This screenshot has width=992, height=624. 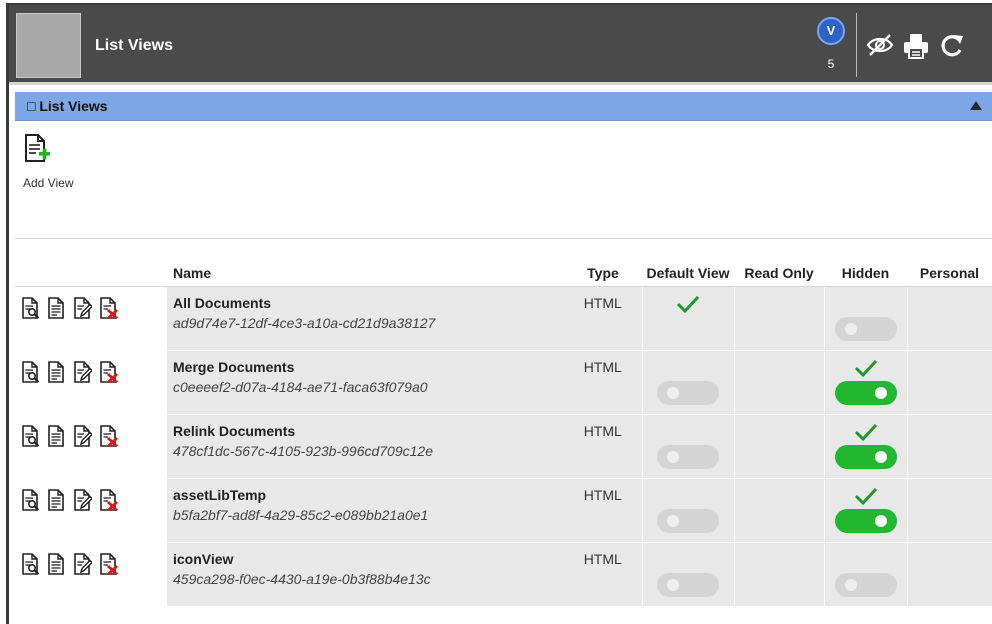 What do you see at coordinates (301, 514) in the screenshot?
I see `view-id: b5fa2bf7-ad8f-4a29-85c2-e089bb21a0e1` at bounding box center [301, 514].